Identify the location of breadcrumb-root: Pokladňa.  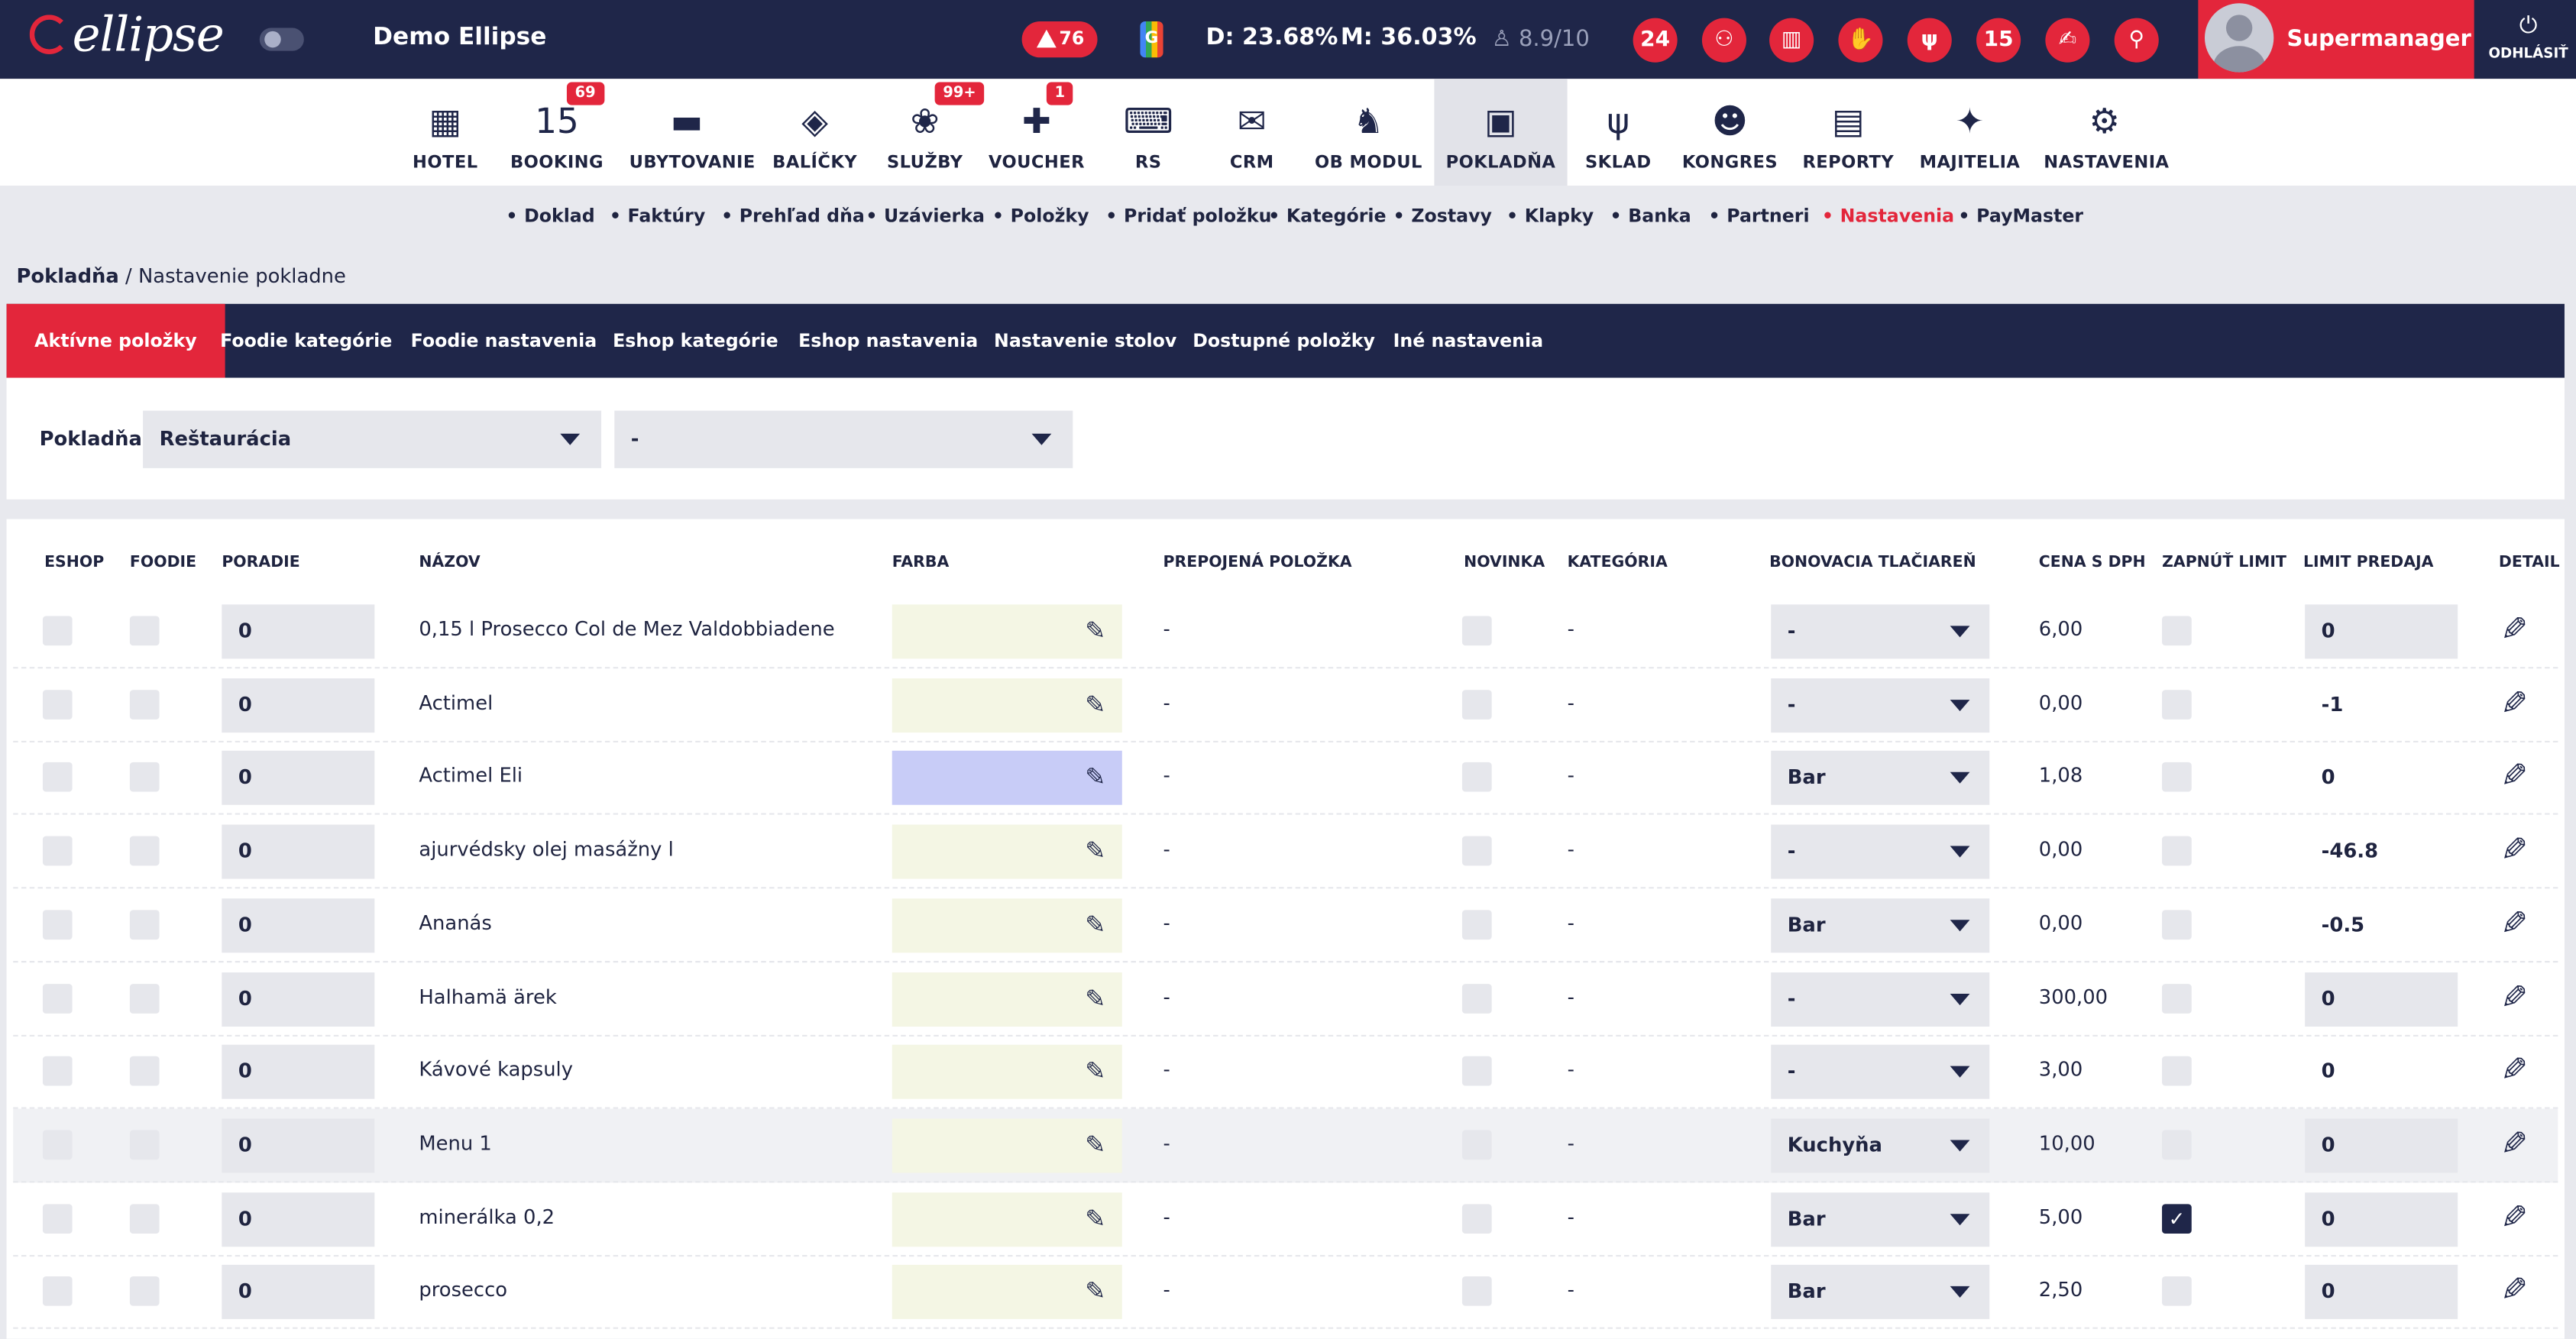
(68, 275).